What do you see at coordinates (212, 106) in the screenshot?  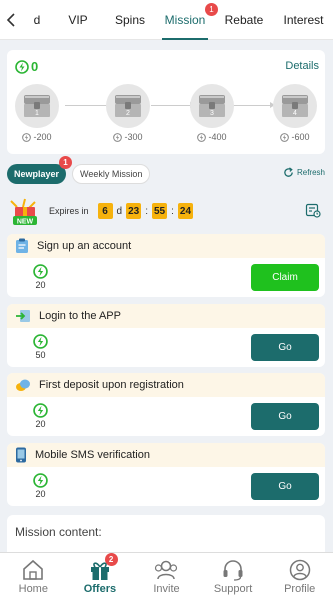 I see `treasure-chest-icon: 3` at bounding box center [212, 106].